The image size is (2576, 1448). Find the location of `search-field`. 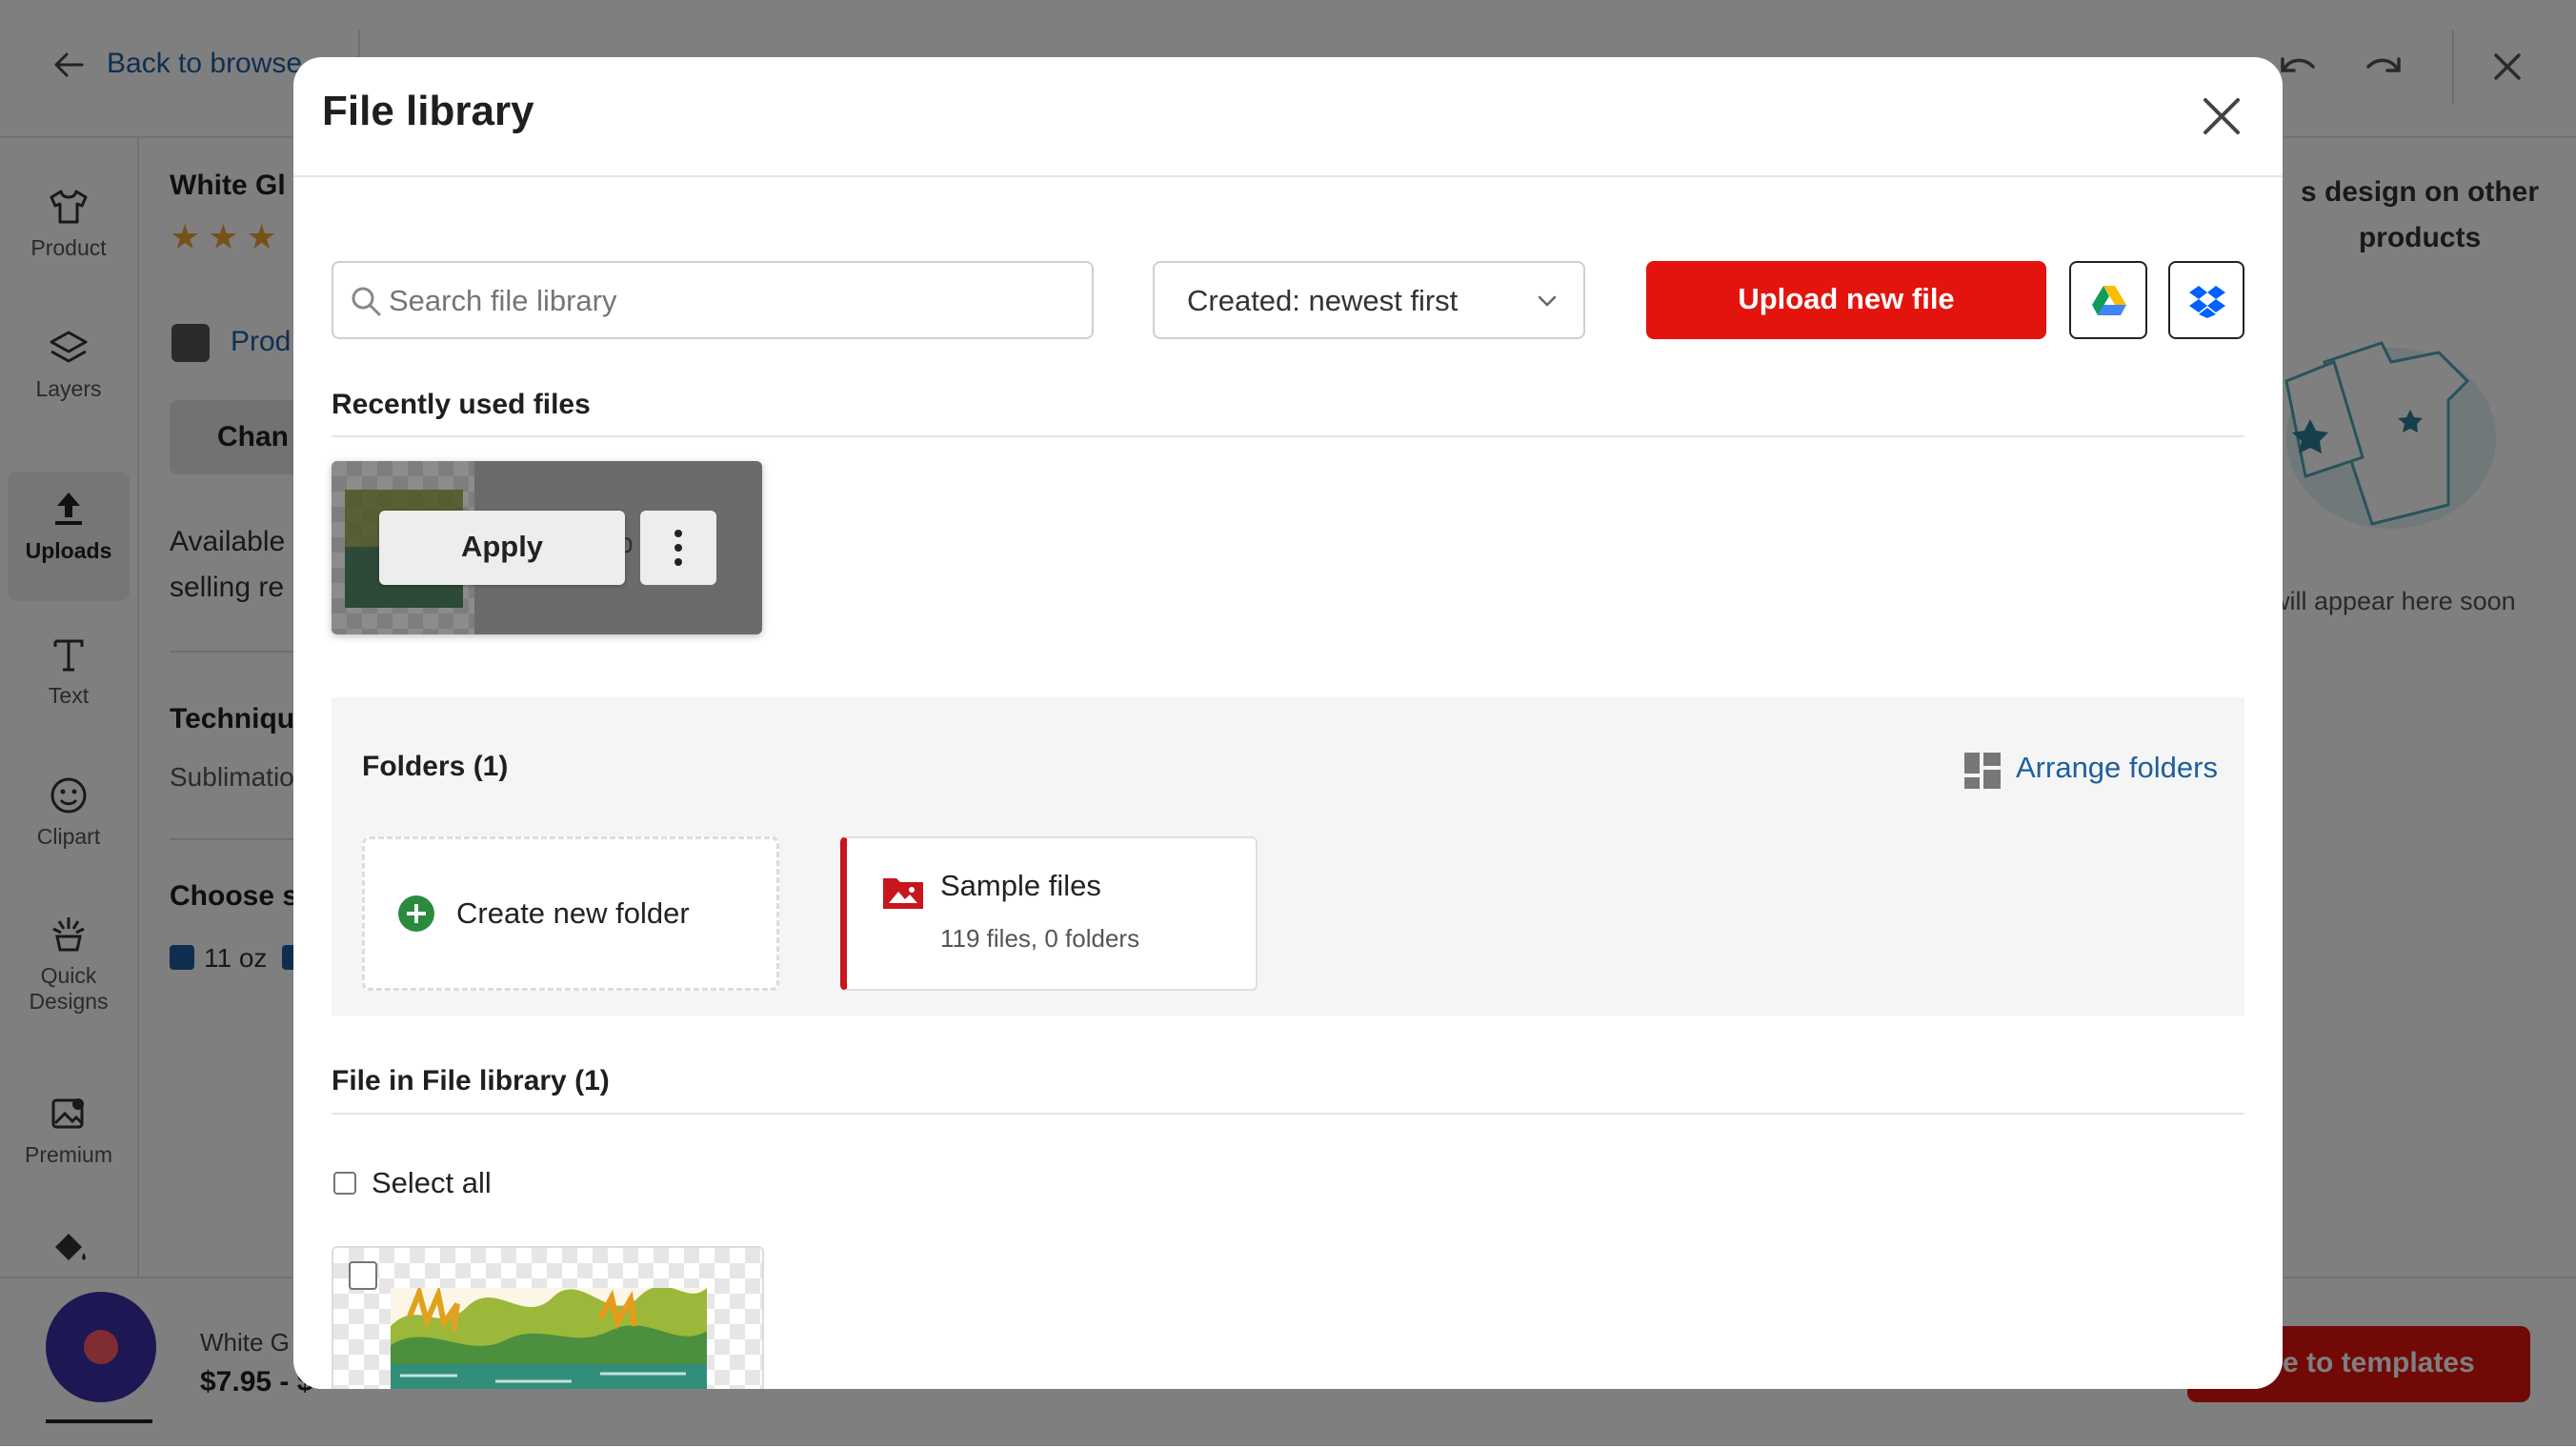

search-field is located at coordinates (713, 300).